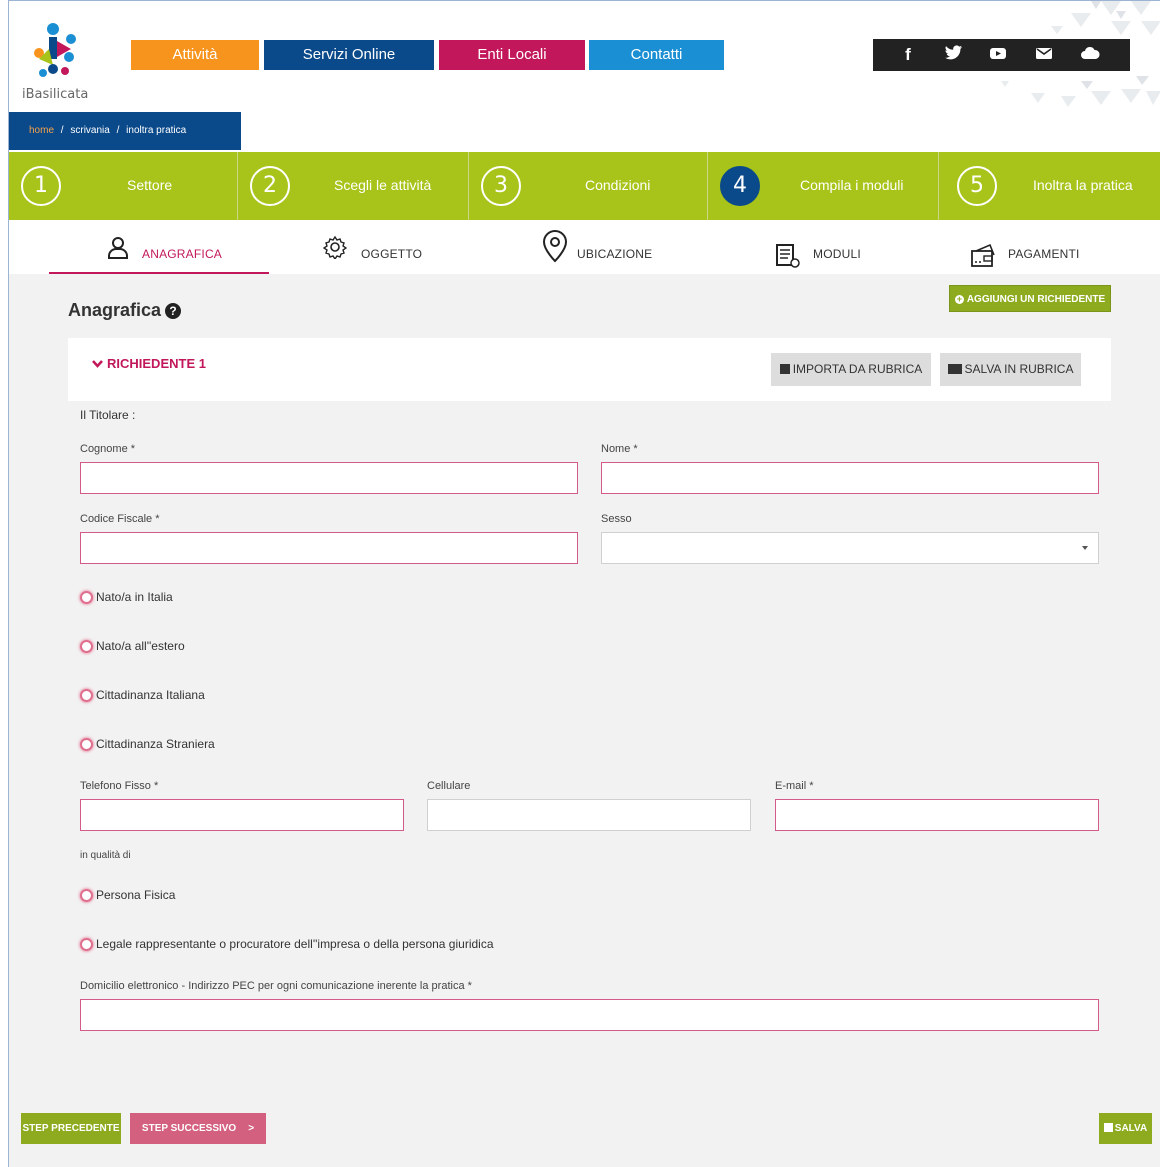 The height and width of the screenshot is (1167, 1160). Describe the element at coordinates (55, 94) in the screenshot. I see `logo-text: iBasilicata` at that location.